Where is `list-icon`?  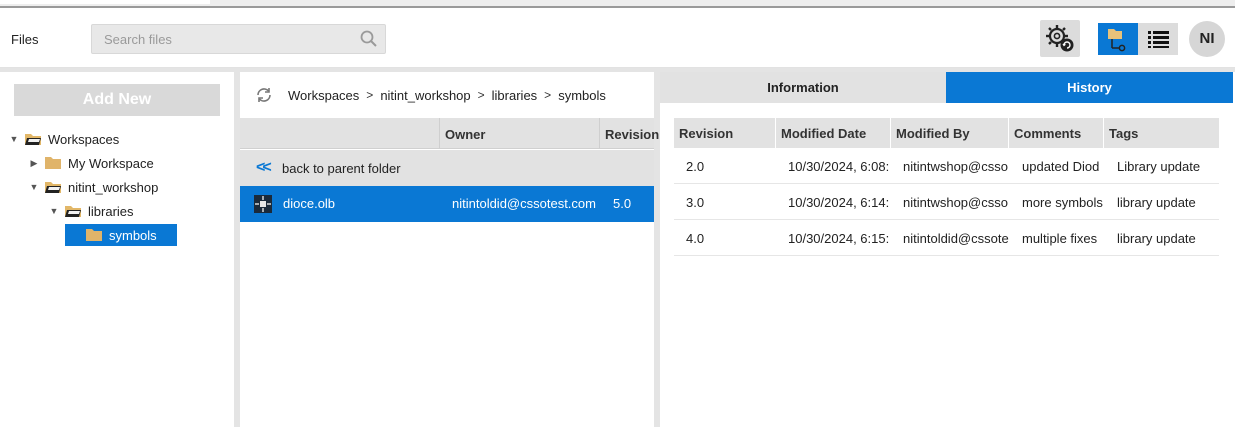 list-icon is located at coordinates (1158, 39).